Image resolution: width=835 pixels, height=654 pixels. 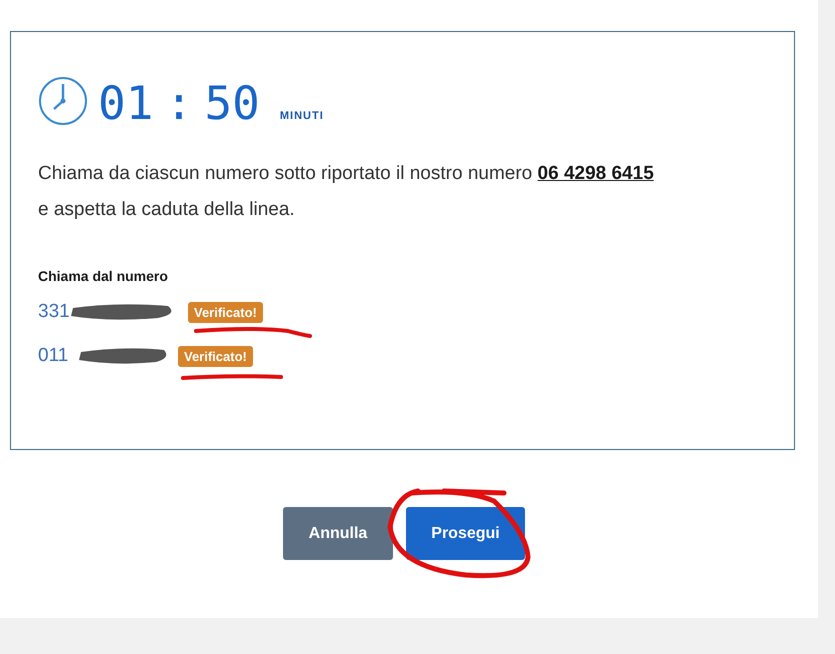 I want to click on instruction-text: Chiama da ciascun numero sotto riportato il nostro numero 06 4298 6415 e aspetta la caduta della linea., so click(x=346, y=192).